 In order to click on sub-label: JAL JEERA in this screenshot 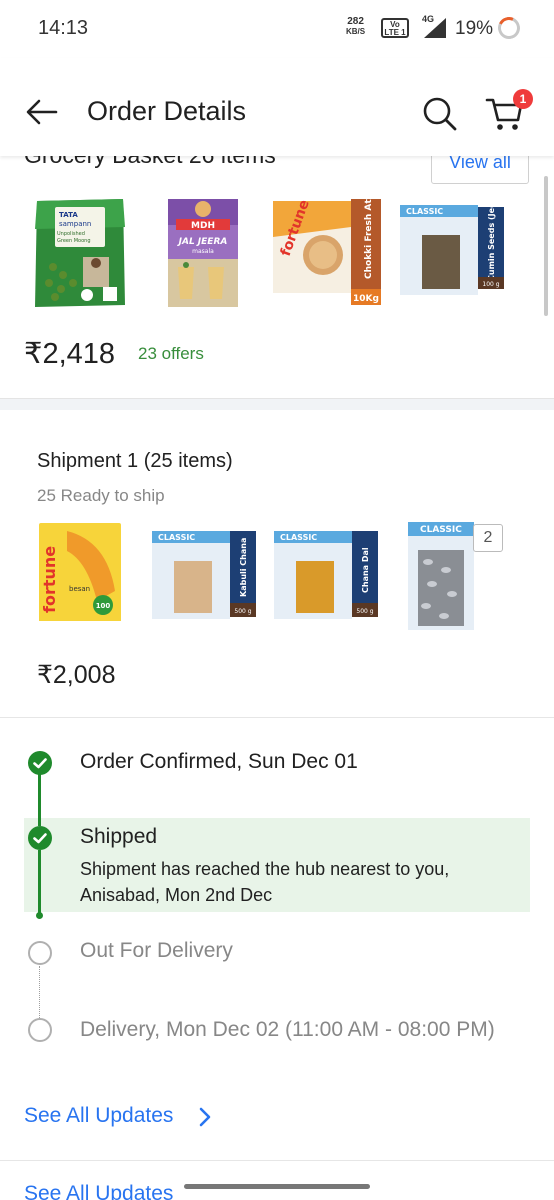, I will do `click(202, 242)`.